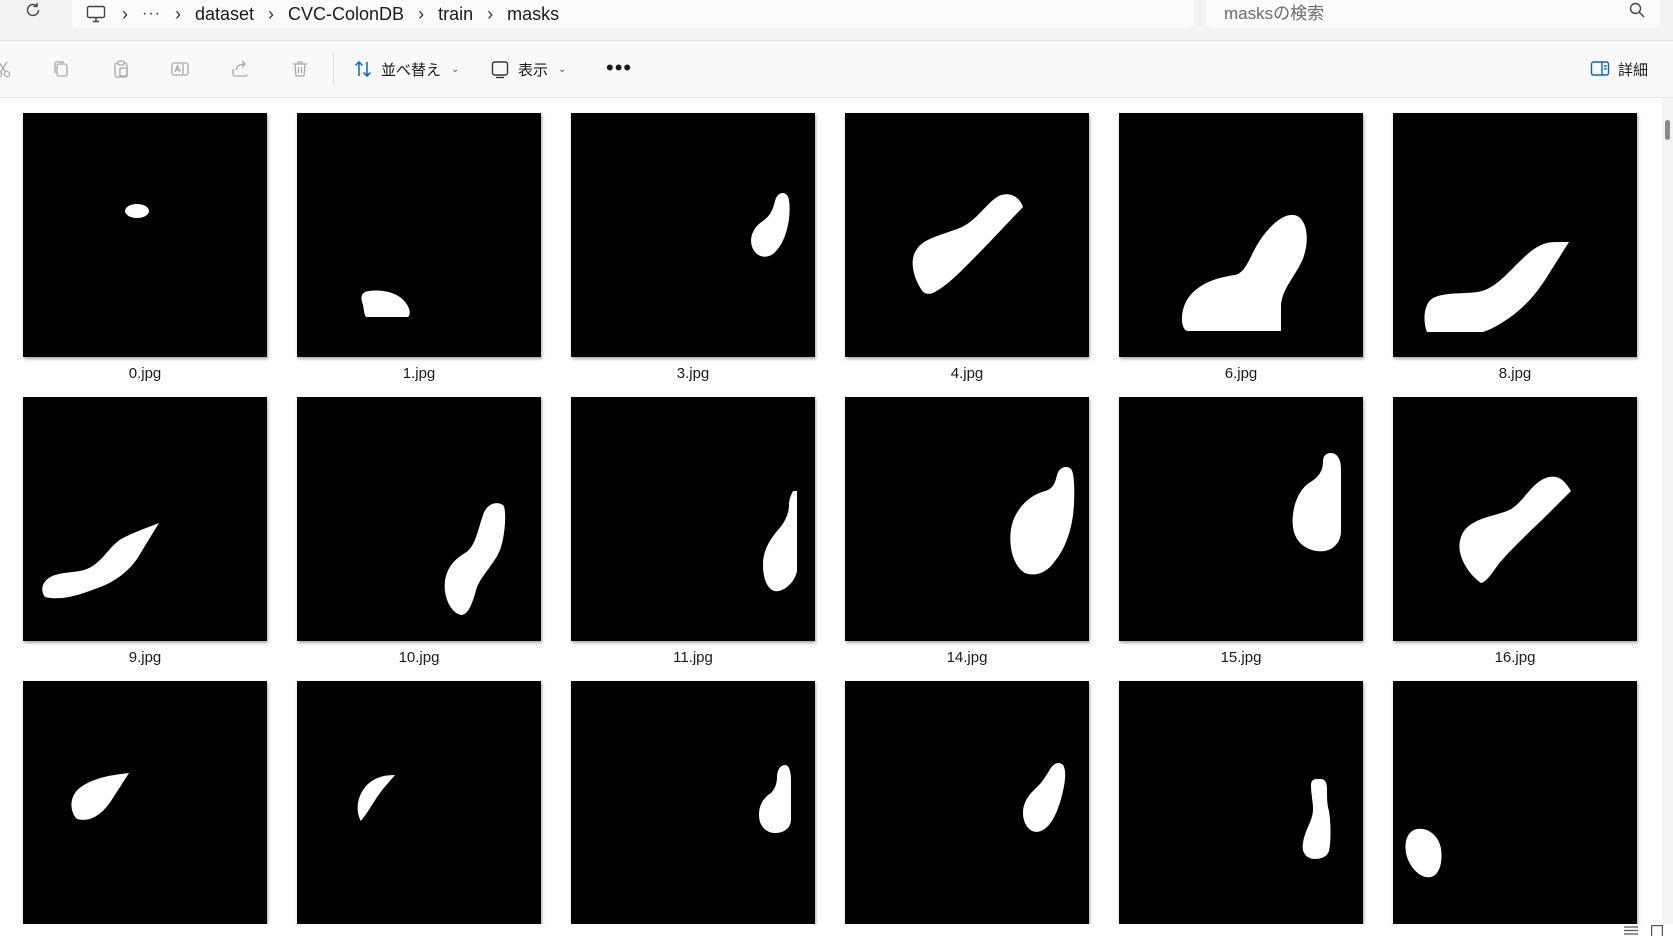 The height and width of the screenshot is (937, 1673). I want to click on file-name: 3.jpg, so click(693, 373).